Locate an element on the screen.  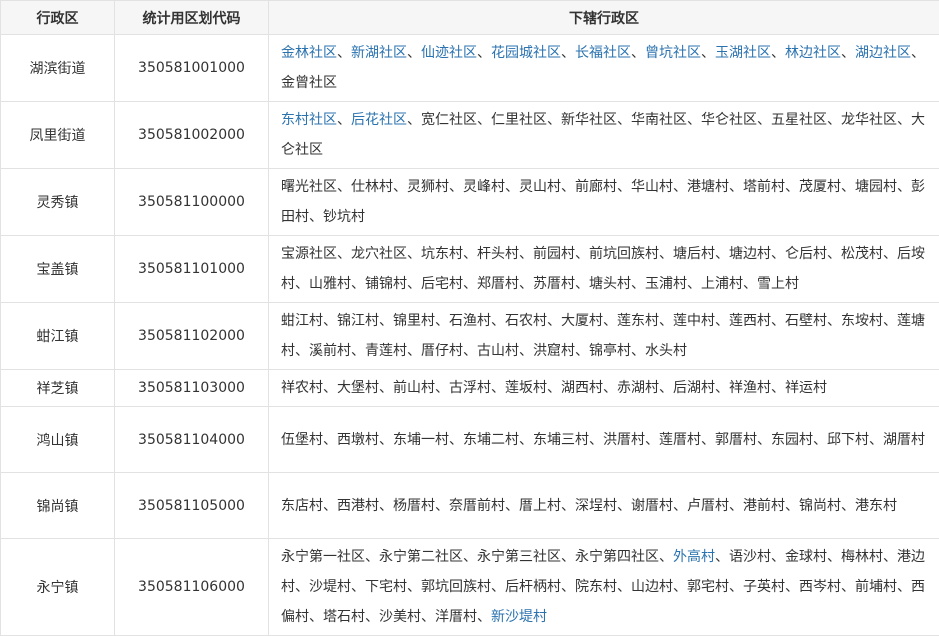
subunit-name: 钞坑村 is located at coordinates (344, 217).